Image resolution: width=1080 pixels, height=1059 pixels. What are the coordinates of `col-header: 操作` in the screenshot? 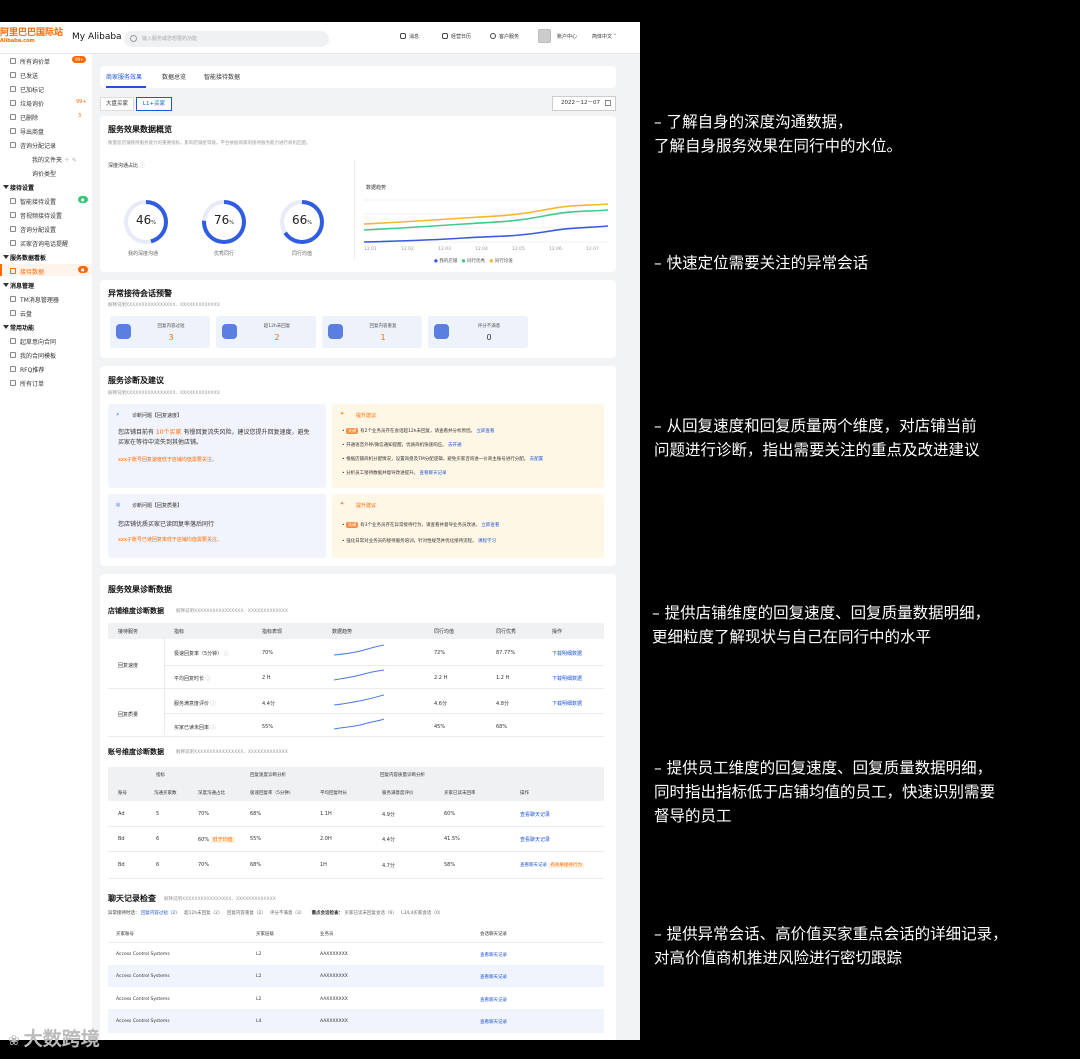 It's located at (557, 632).